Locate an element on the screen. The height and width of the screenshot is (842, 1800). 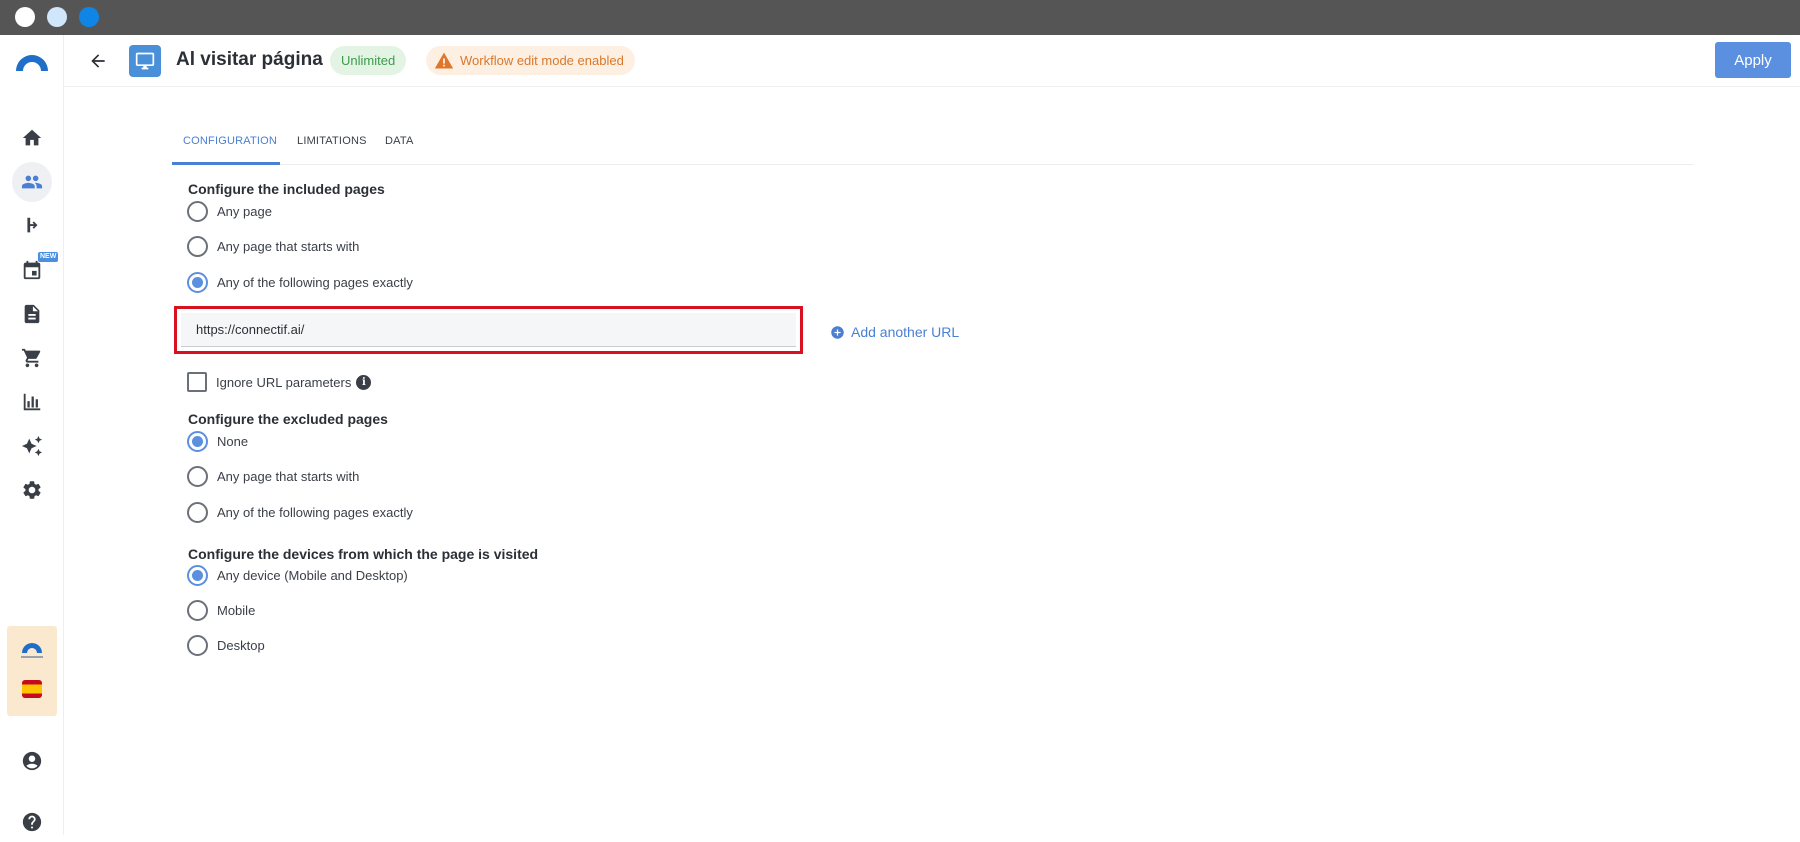
included-option-any-page: Any page is located at coordinates (229, 211).